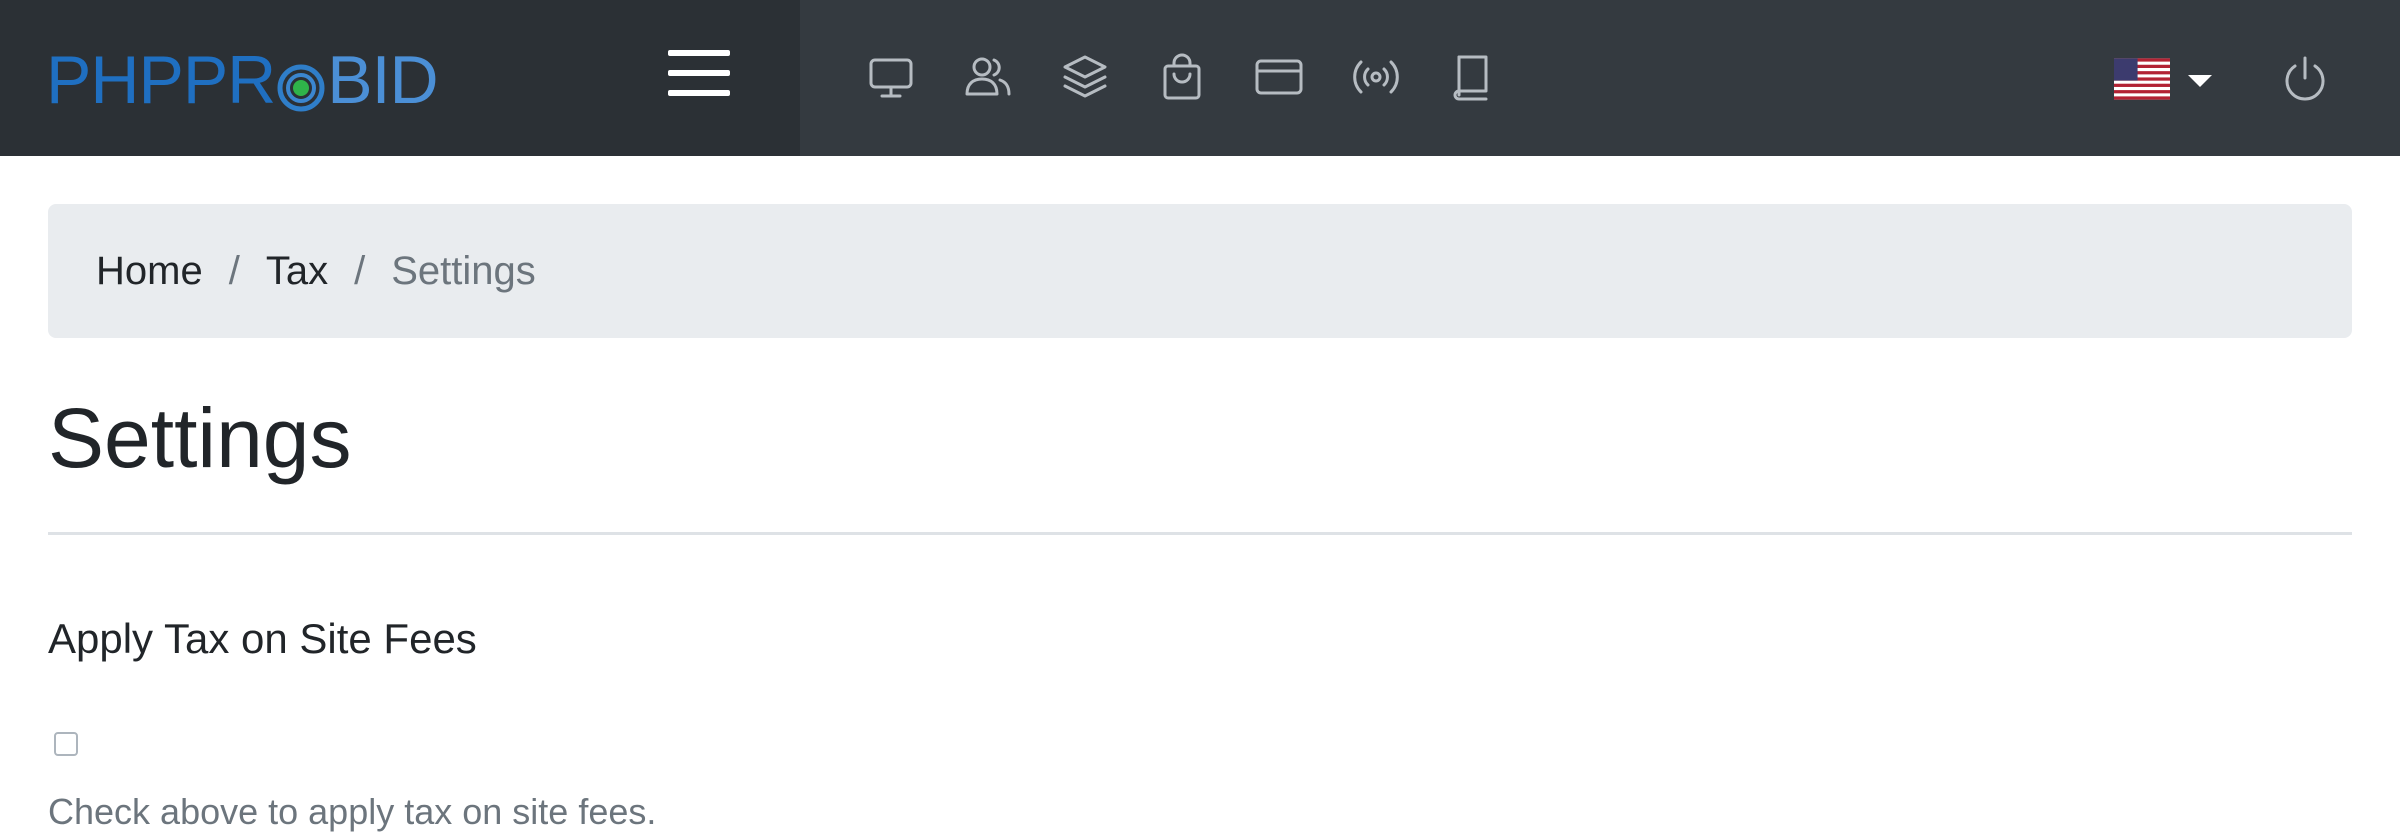  What do you see at coordinates (1473, 77) in the screenshot?
I see `book-icon` at bounding box center [1473, 77].